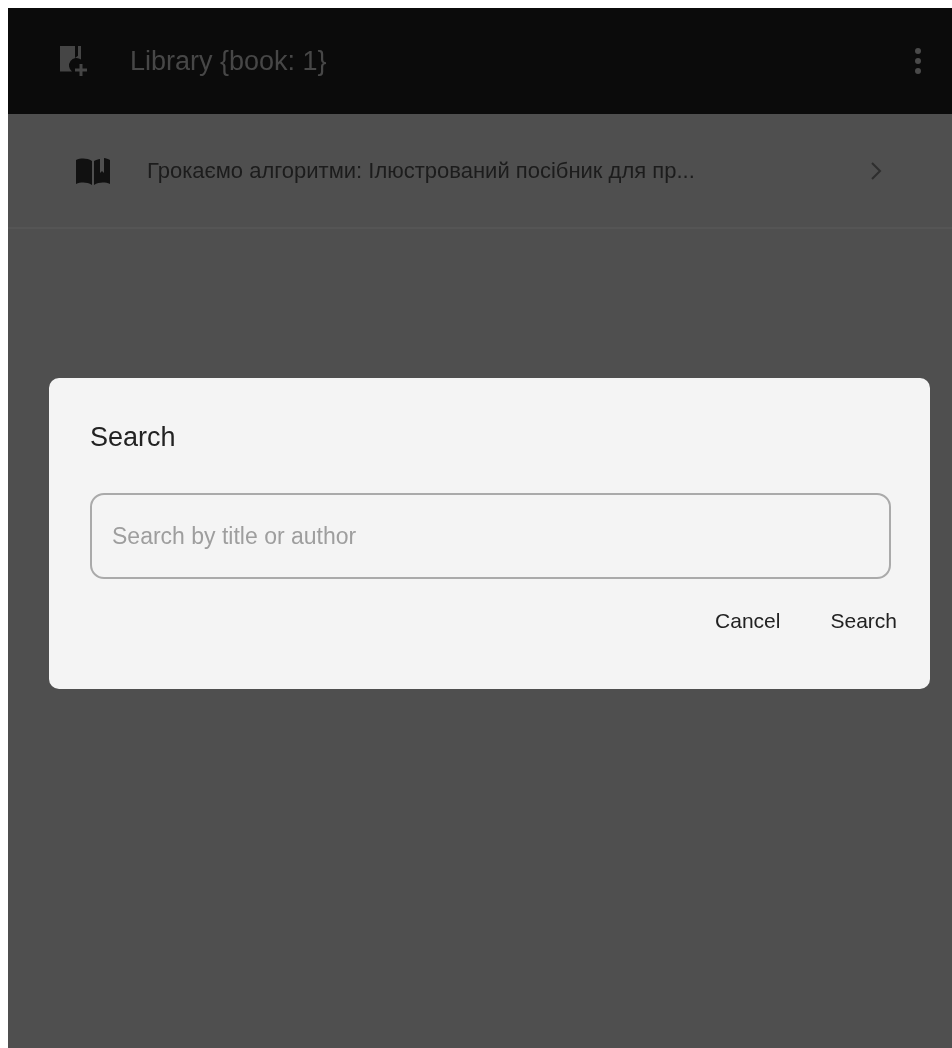 The width and height of the screenshot is (952, 1048). Describe the element at coordinates (918, 61) in the screenshot. I see `more-menu-icon` at that location.